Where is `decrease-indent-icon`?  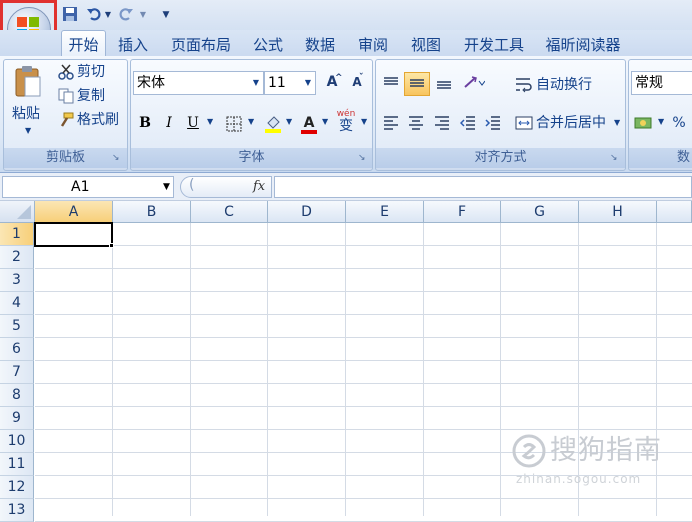
decrease-indent-icon is located at coordinates (467, 123).